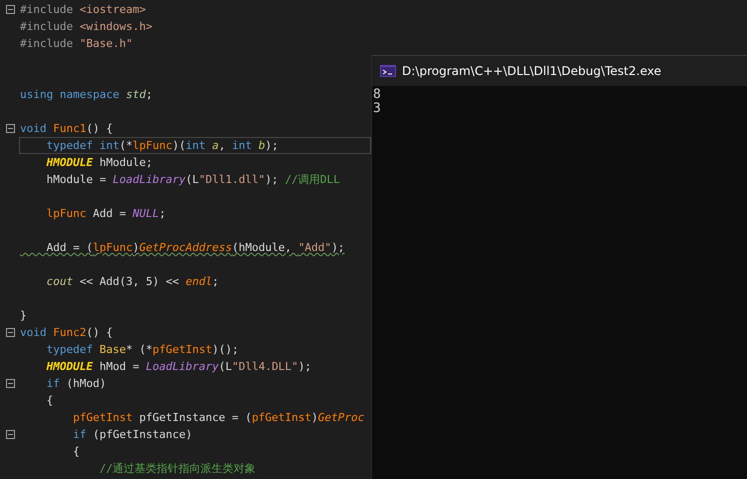 The height and width of the screenshot is (479, 747). Describe the element at coordinates (195, 145) in the screenshot. I see `code-line: typedef int(*lpFunc)(int a, int b);` at that location.